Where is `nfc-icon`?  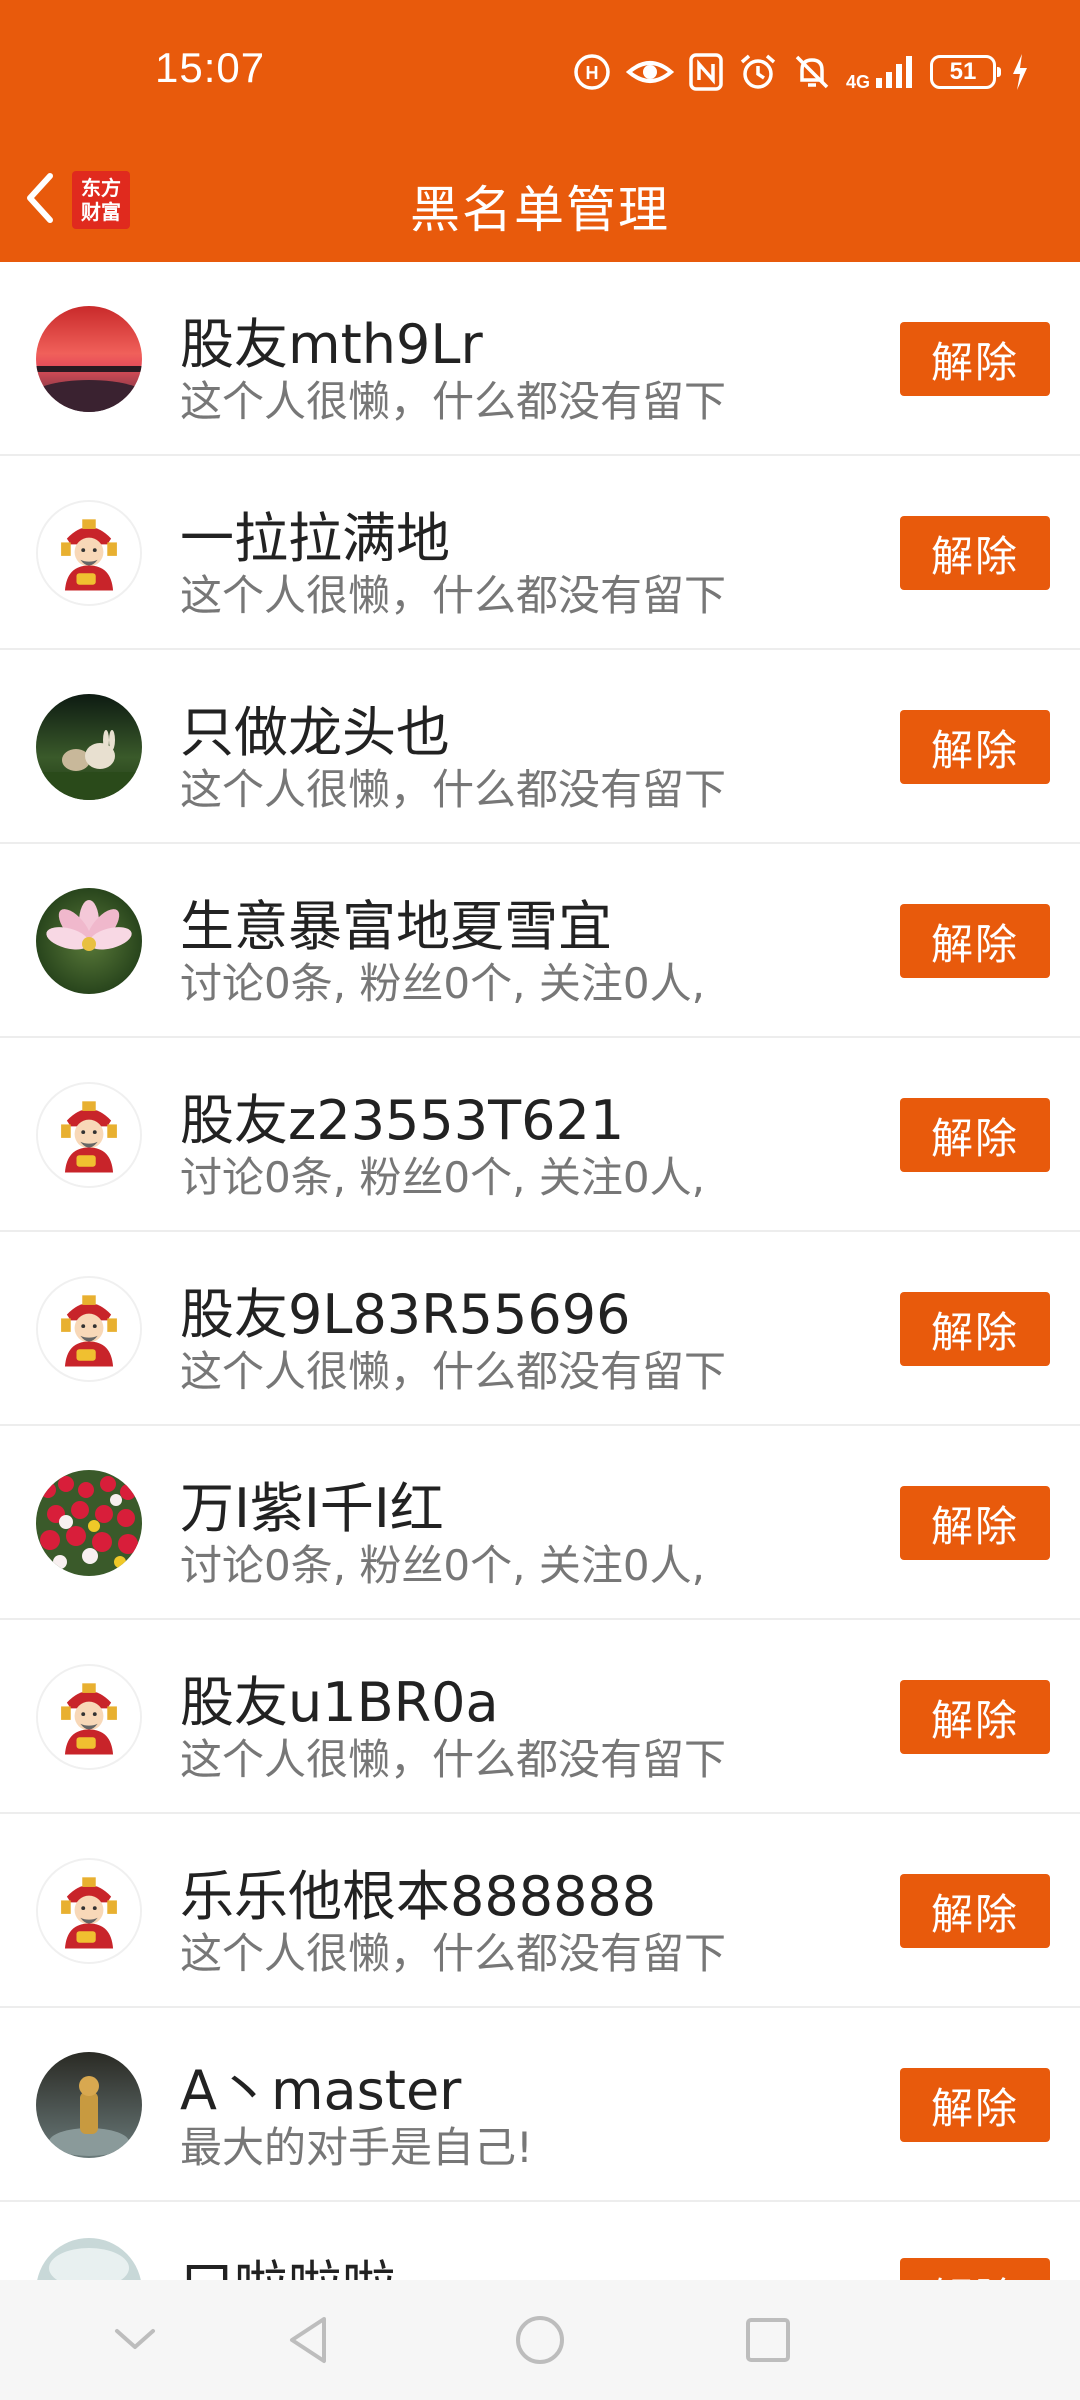 nfc-icon is located at coordinates (706, 72).